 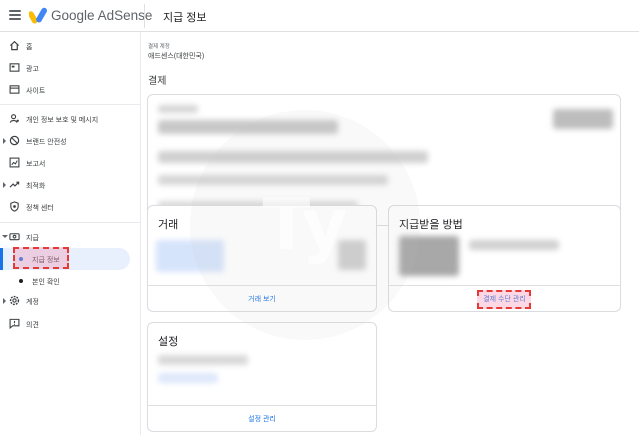 I want to click on manage-settings-link: 설정 관리, so click(x=262, y=418).